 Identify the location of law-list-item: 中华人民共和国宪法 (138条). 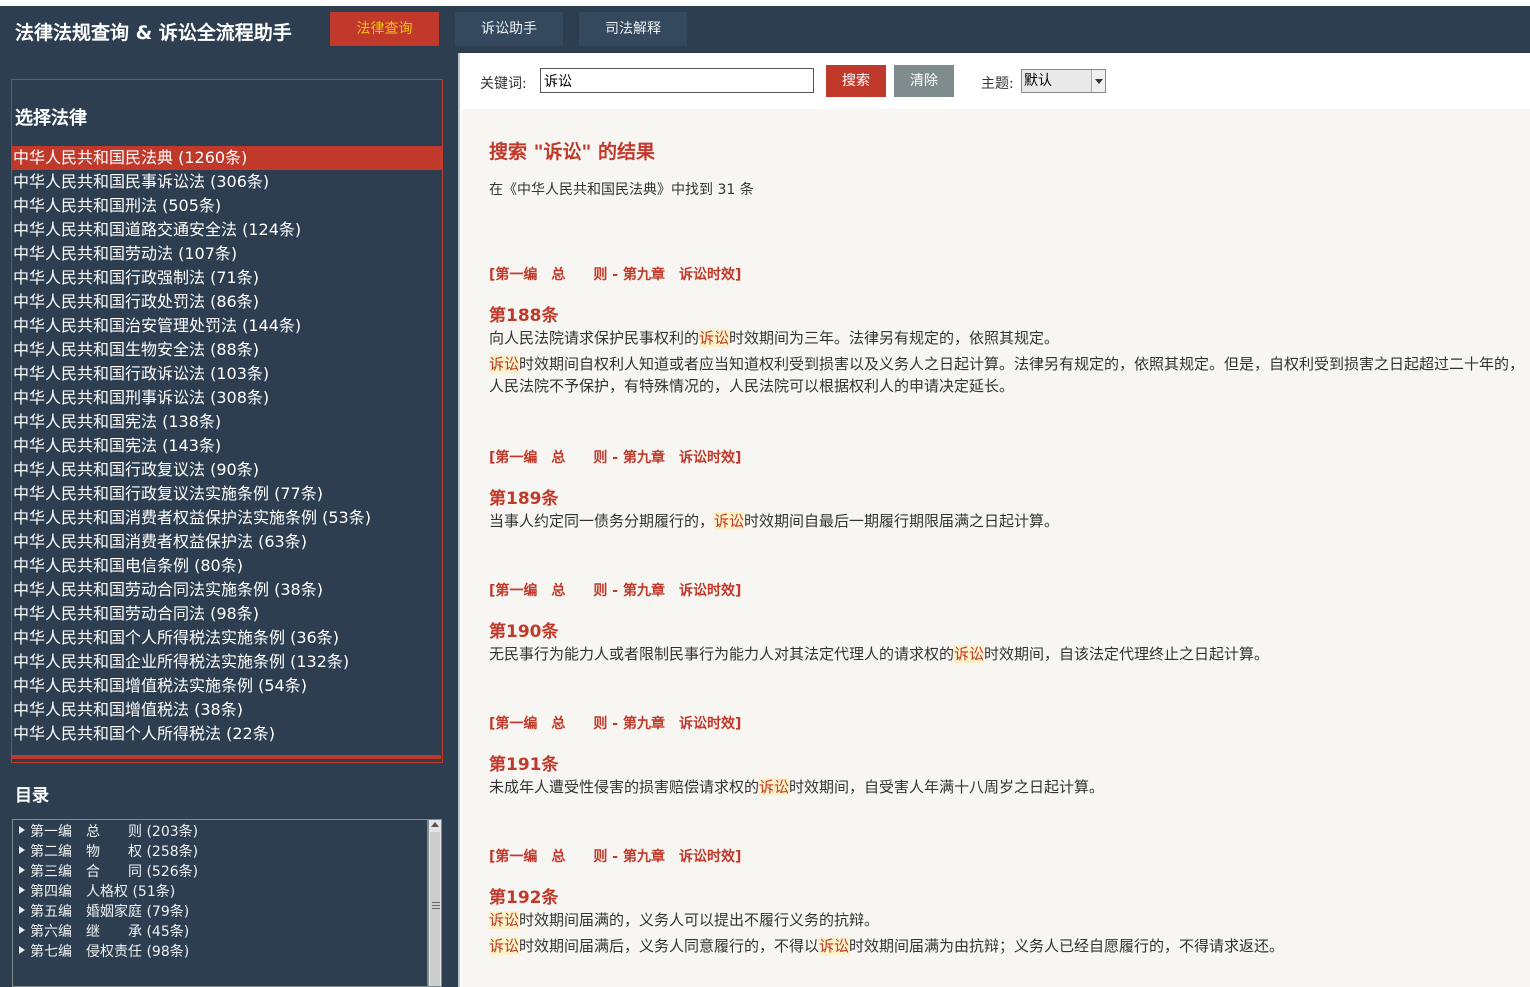
(227, 422).